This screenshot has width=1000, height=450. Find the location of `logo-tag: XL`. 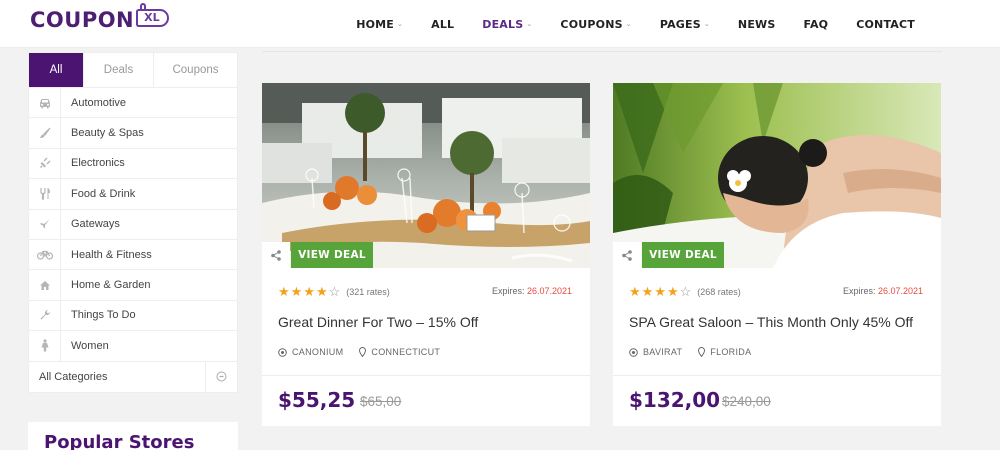

logo-tag: XL is located at coordinates (152, 15).